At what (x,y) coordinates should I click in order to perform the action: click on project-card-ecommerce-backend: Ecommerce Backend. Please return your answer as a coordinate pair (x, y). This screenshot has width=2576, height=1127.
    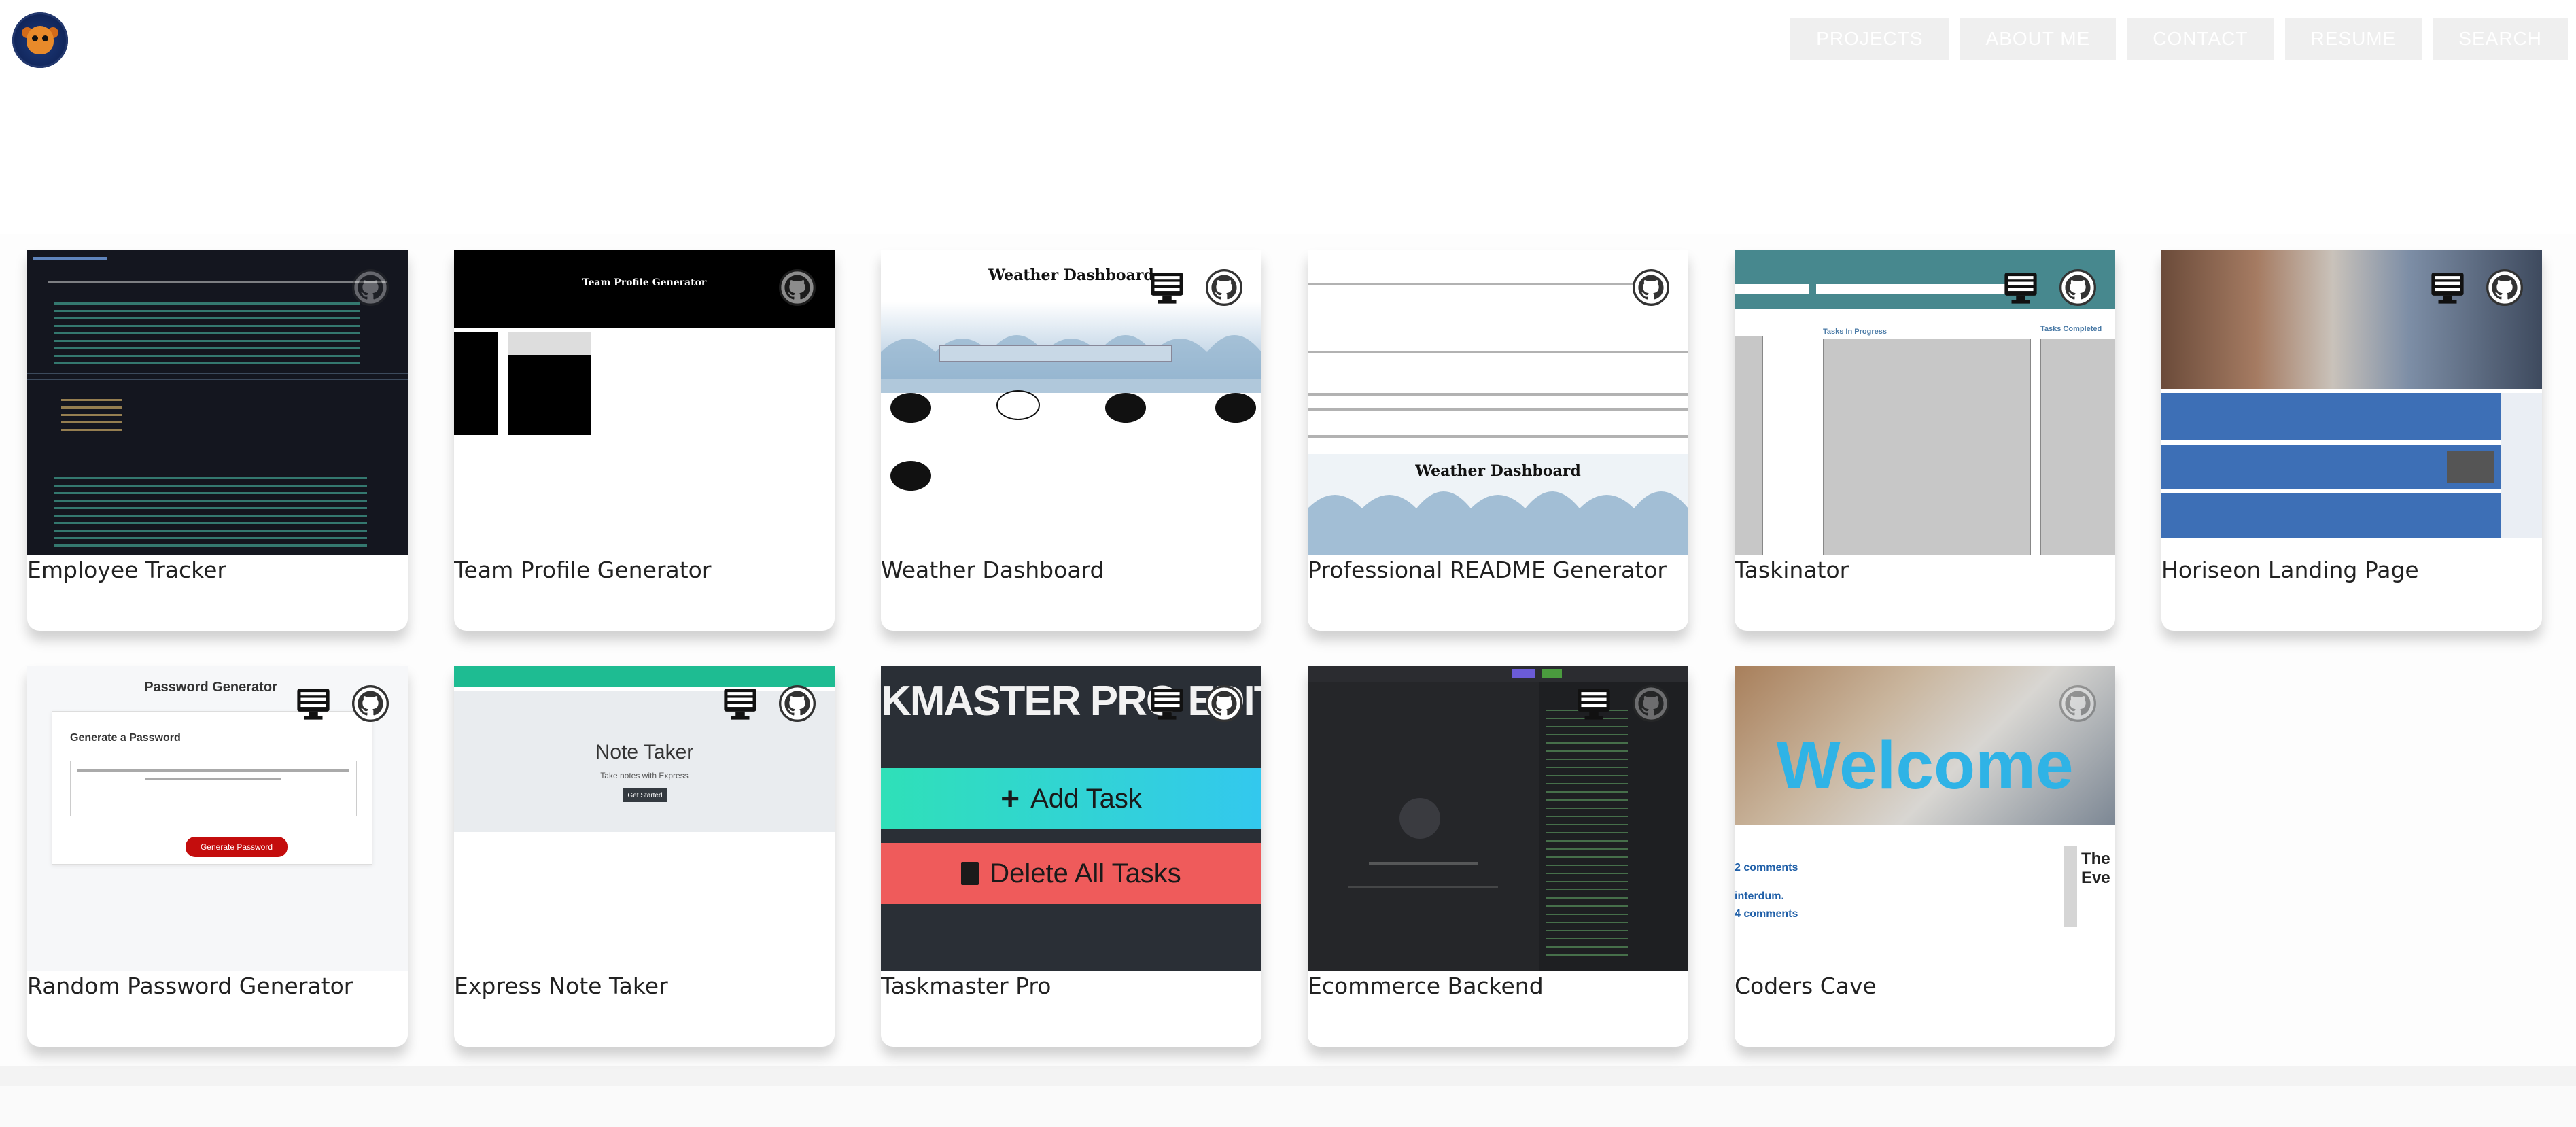
    Looking at the image, I should click on (1498, 856).